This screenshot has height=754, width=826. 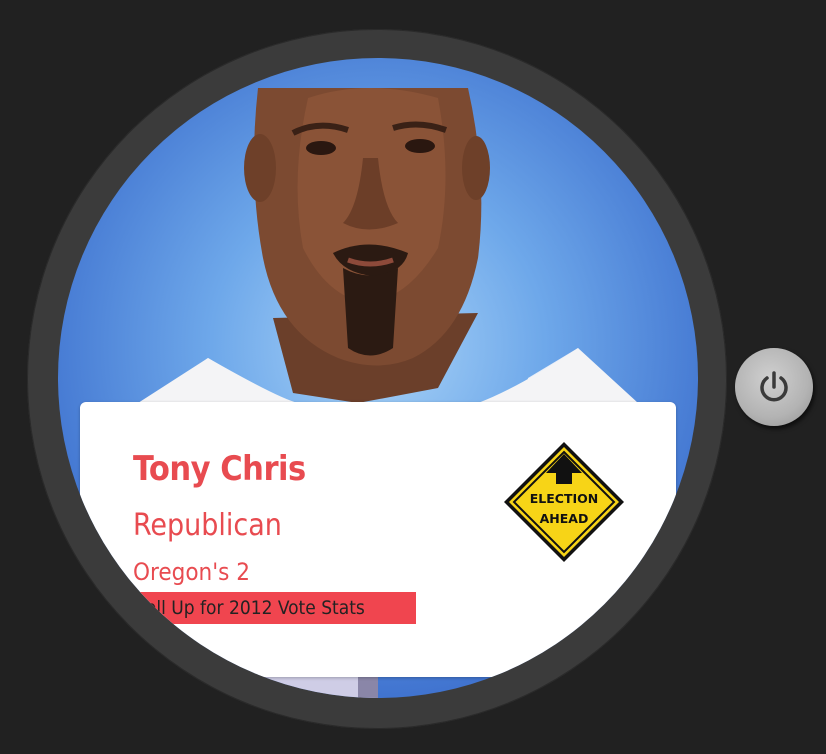 I want to click on scroll-hint-banner: Scroll Up for 2012 Vote Stats, so click(x=274, y=608).